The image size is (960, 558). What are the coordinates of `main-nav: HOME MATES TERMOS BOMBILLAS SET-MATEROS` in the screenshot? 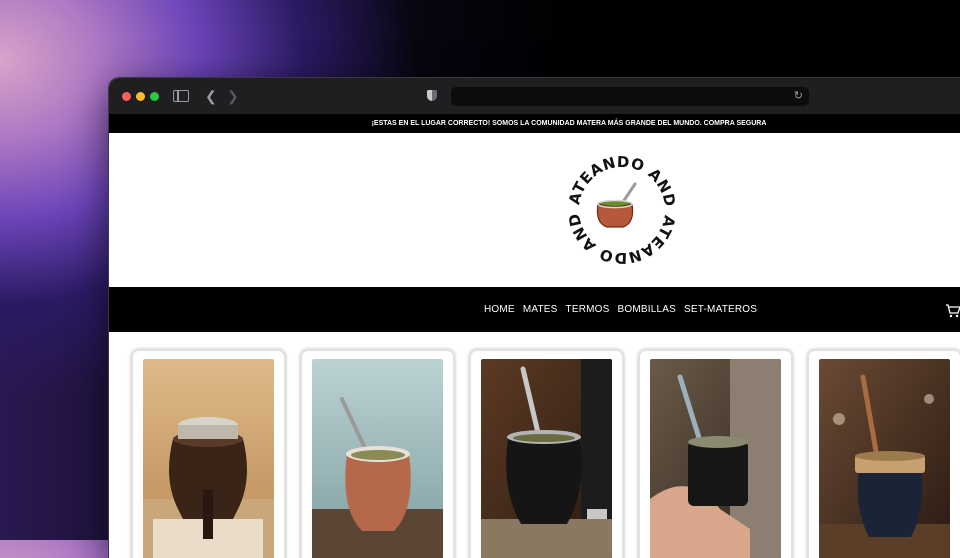 It's located at (534, 309).